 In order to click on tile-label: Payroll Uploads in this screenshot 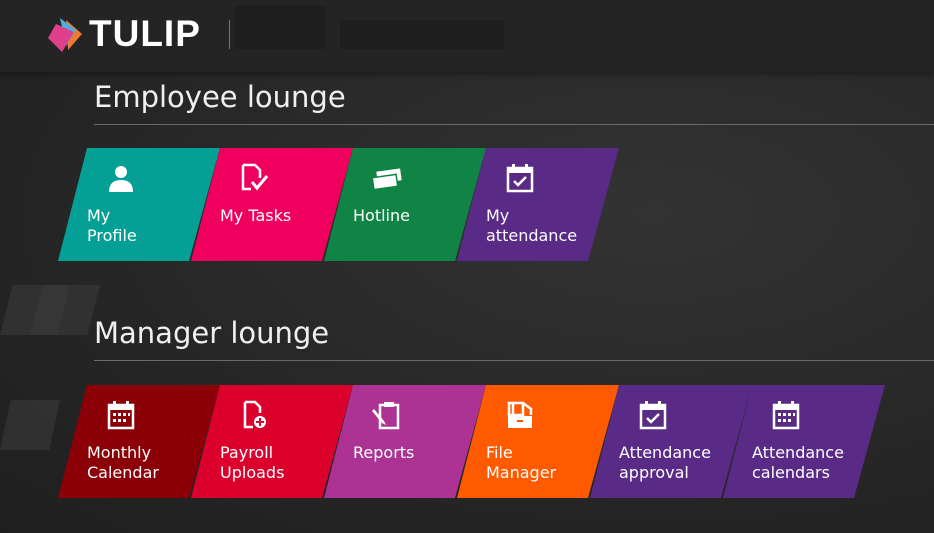, I will do `click(252, 462)`.